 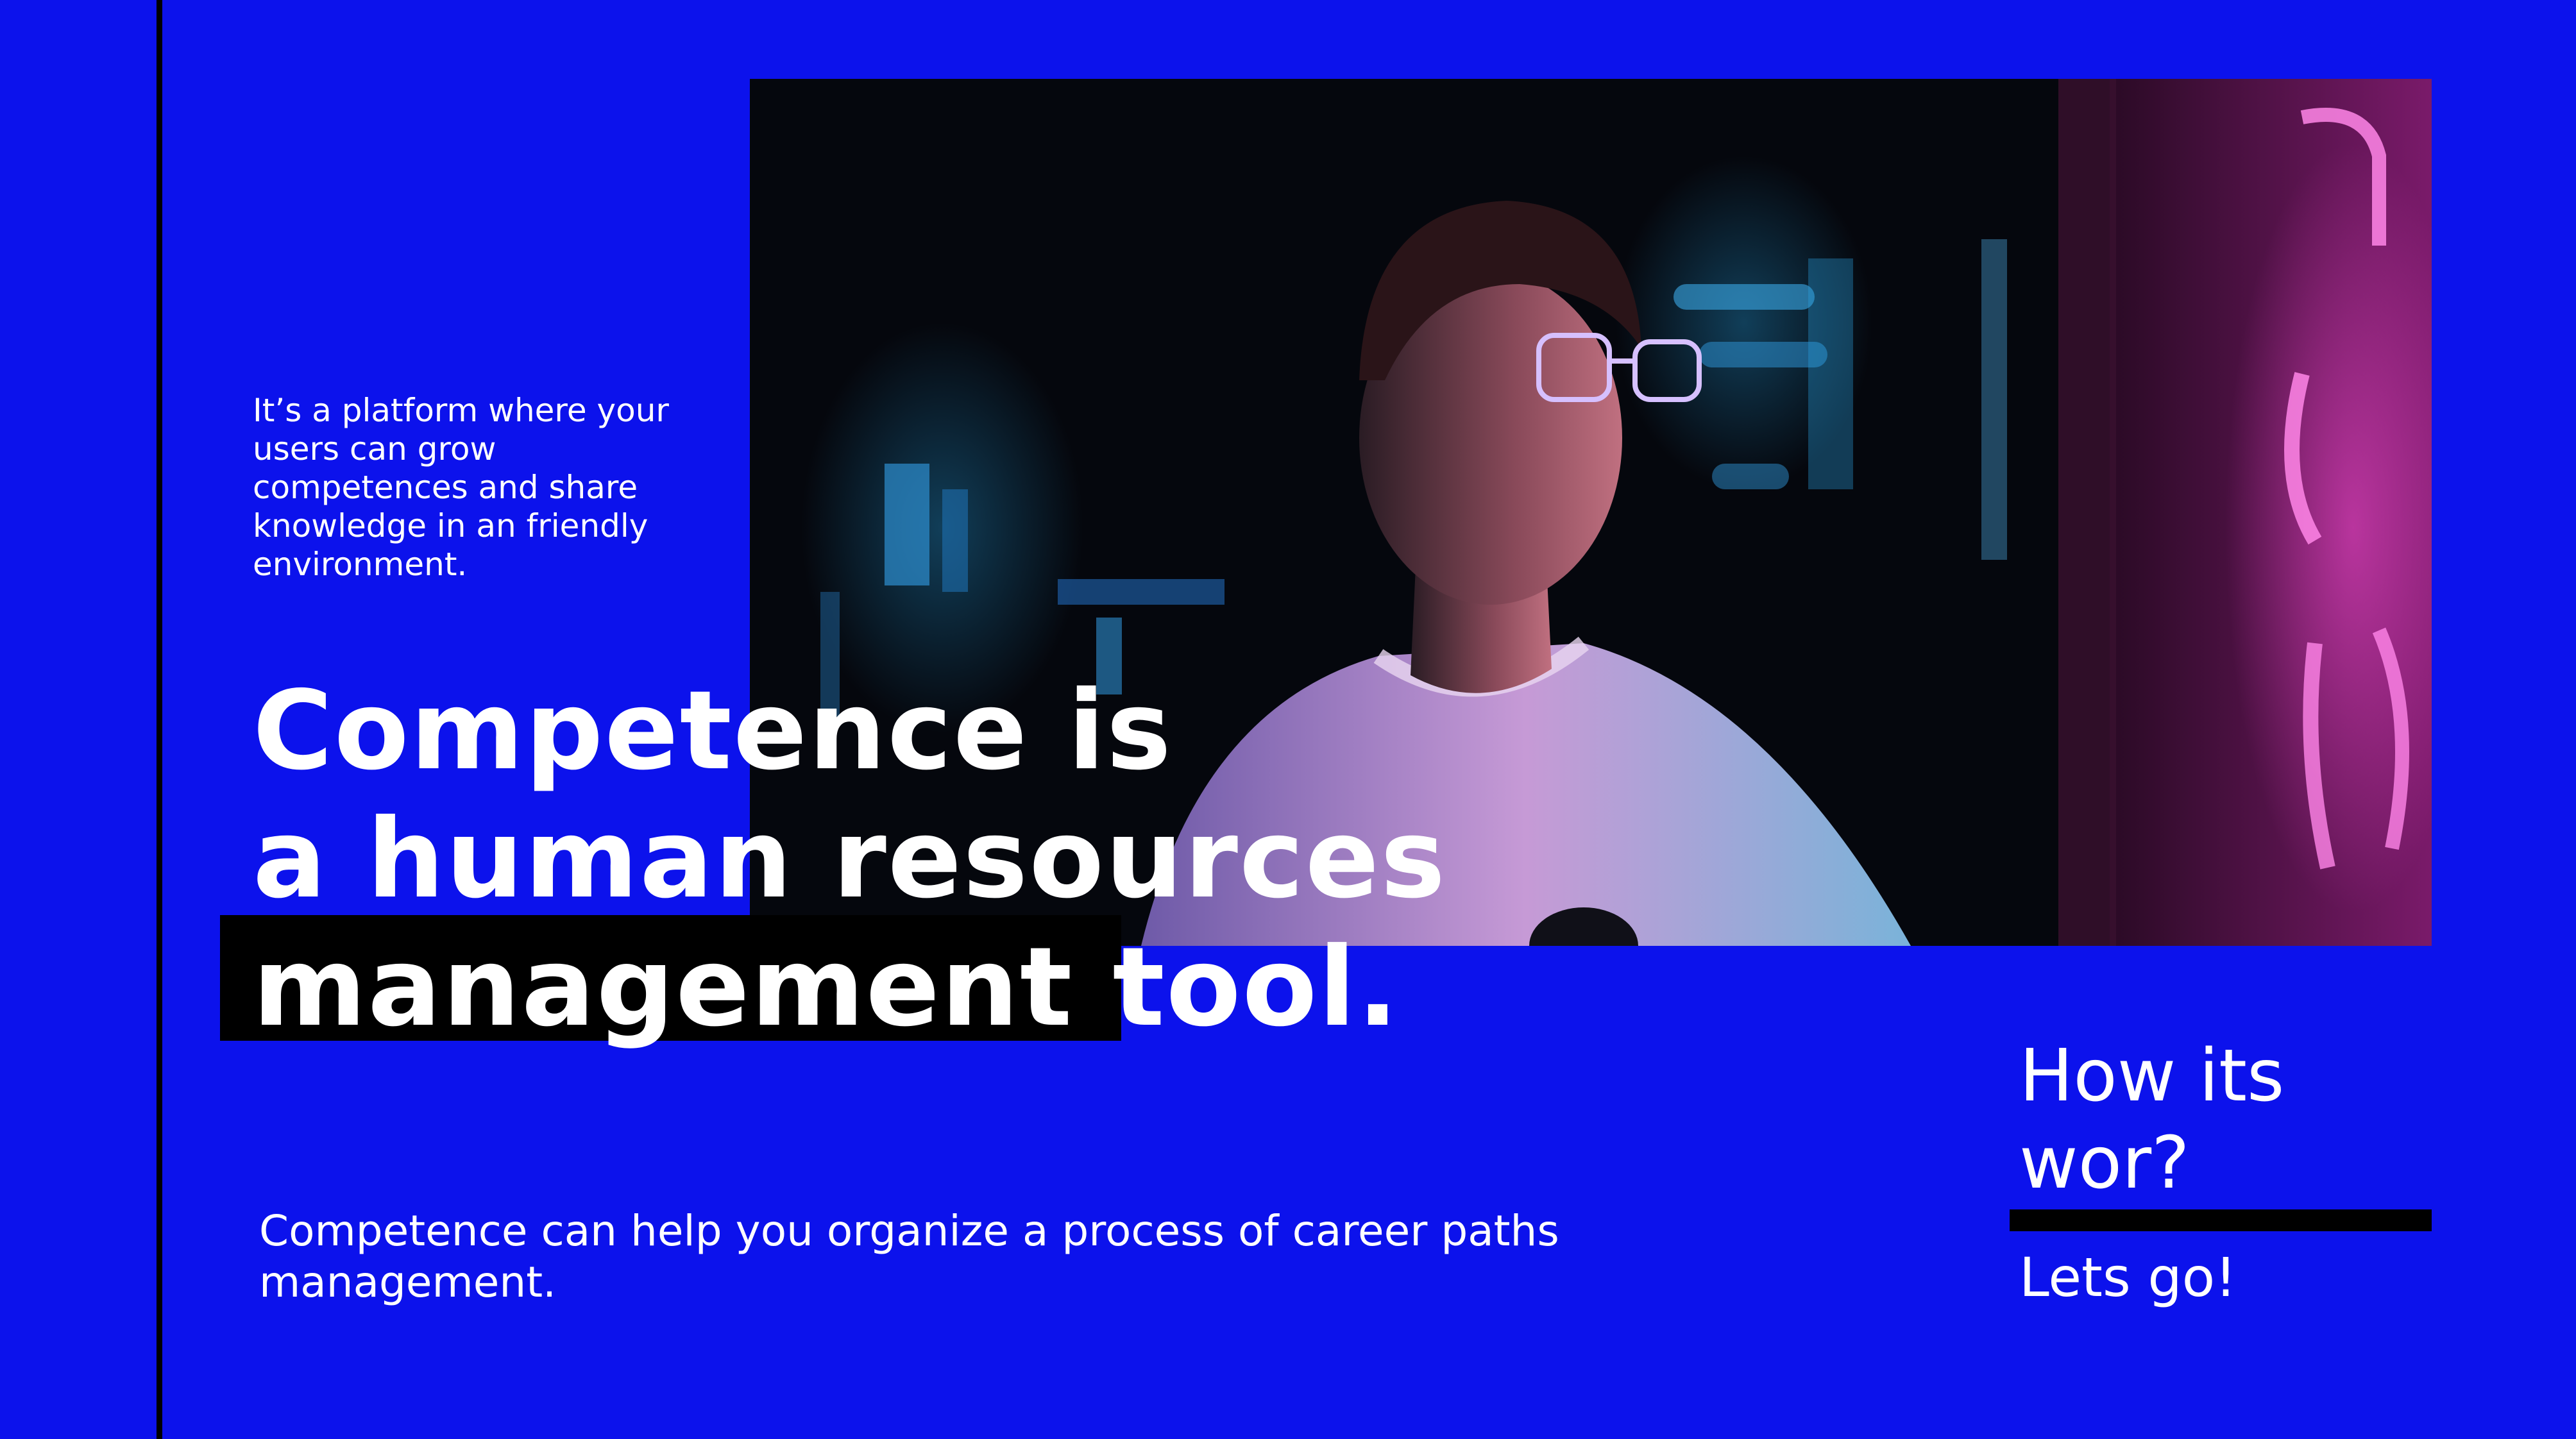 I want to click on cta-title-line-2: wor?, so click(x=2104, y=1163).